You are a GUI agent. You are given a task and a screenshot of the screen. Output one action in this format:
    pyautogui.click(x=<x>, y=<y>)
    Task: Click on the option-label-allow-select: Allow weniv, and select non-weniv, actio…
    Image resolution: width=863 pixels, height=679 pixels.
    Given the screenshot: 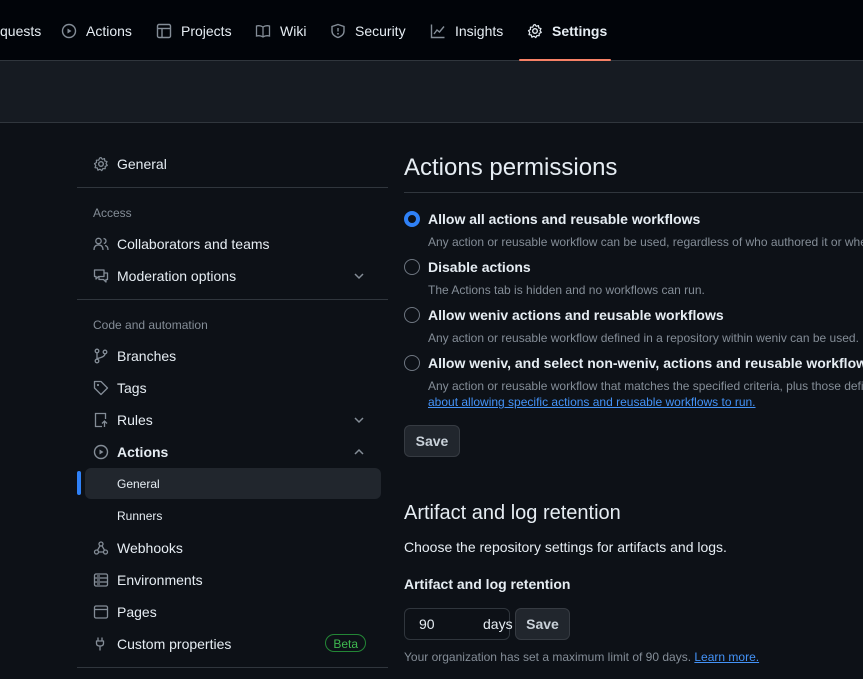 What is the action you would take?
    pyautogui.click(x=645, y=363)
    